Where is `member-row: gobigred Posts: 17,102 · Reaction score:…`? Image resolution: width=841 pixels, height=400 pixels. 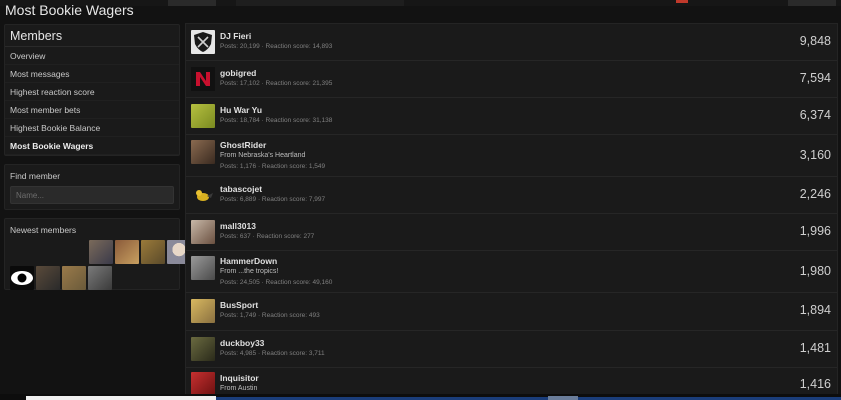 member-row: gobigred Posts: 17,102 · Reaction score:… is located at coordinates (511, 79).